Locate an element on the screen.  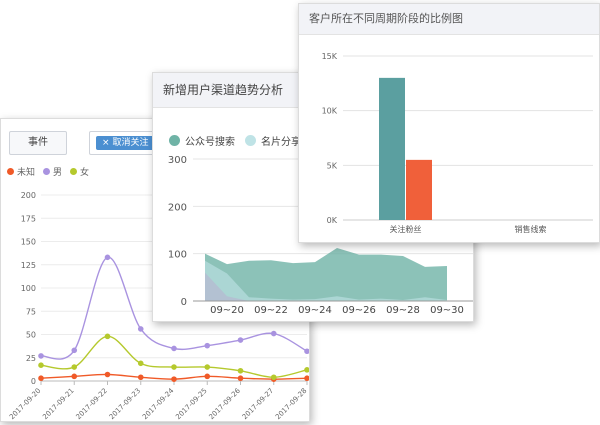
y-tick-label: 5K is located at coordinates (332, 165).